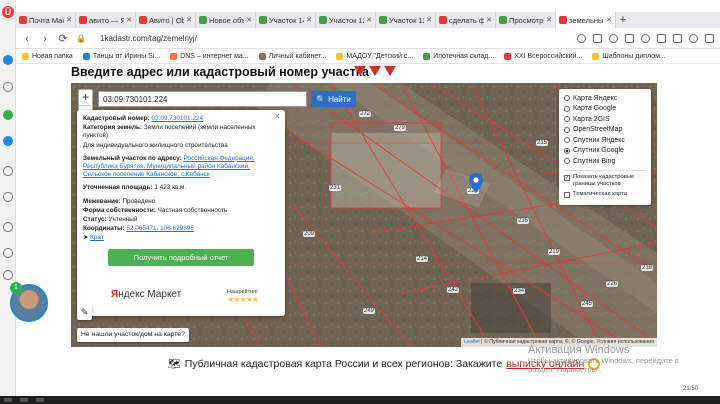  I want to click on plot-label: 235, so click(523, 221).